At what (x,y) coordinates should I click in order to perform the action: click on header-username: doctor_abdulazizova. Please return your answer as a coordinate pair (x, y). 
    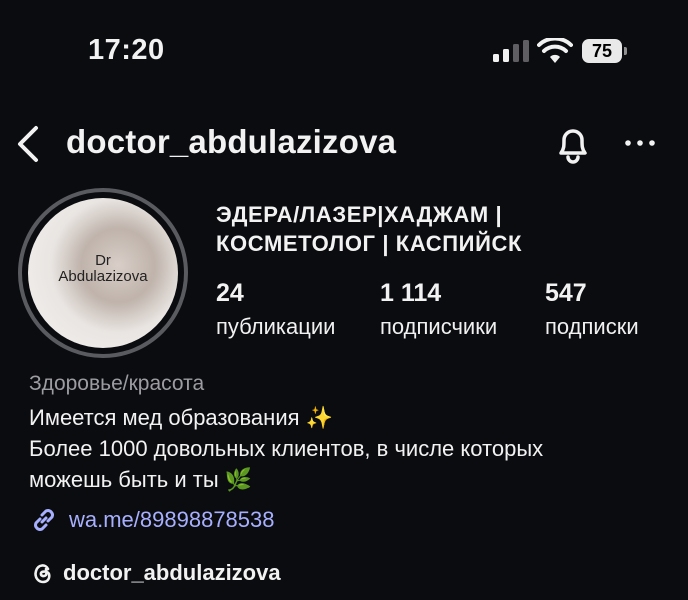
    Looking at the image, I should click on (231, 141).